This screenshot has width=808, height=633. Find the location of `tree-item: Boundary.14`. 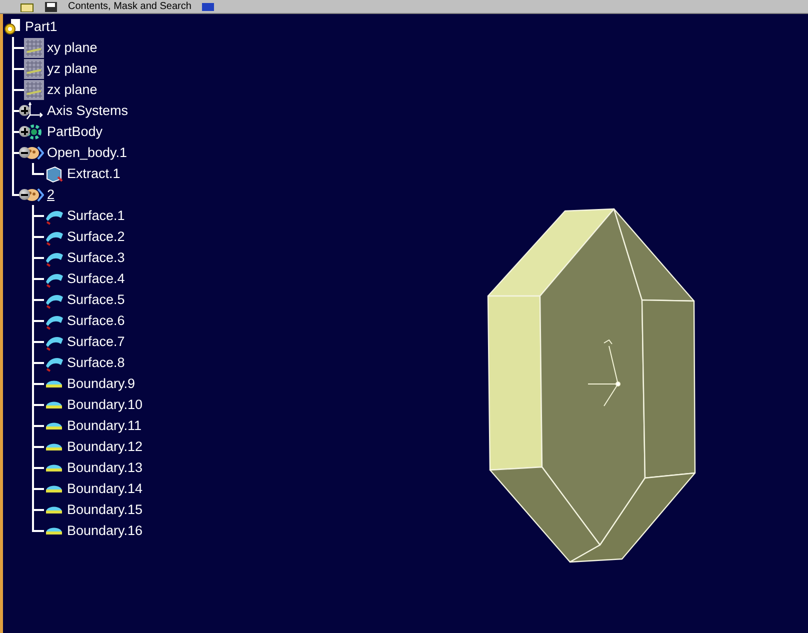

tree-item: Boundary.14 is located at coordinates (105, 488).